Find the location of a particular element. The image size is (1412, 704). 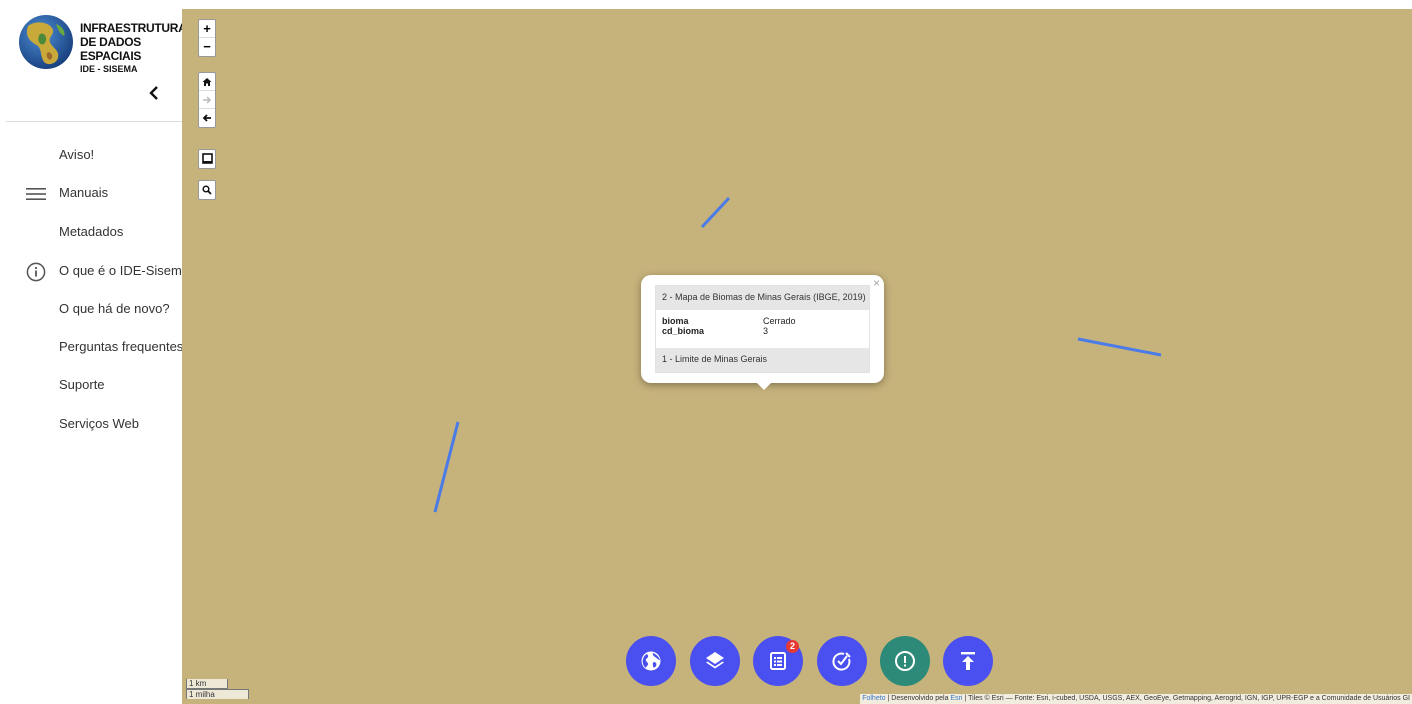

attribution-dev-text: | Desenvolvido pela is located at coordinates (918, 698).